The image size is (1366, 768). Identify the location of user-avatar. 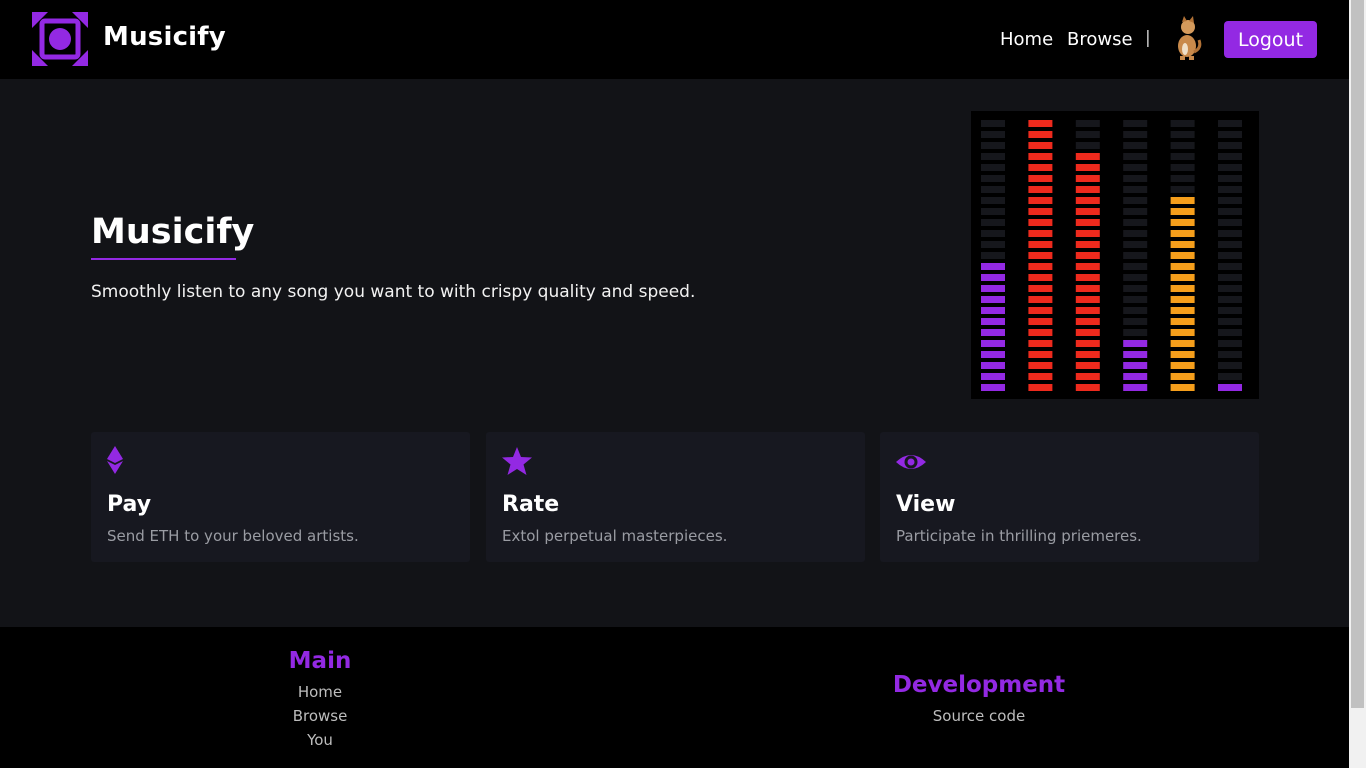
(1188, 38).